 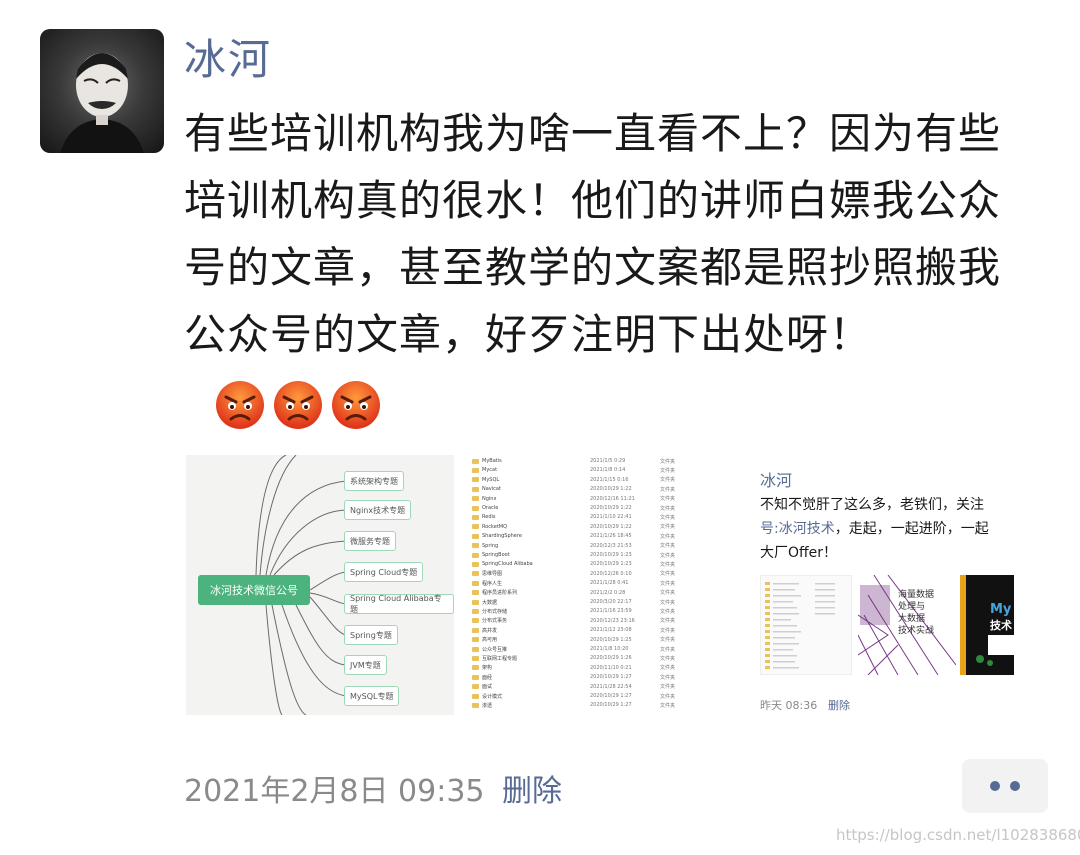 What do you see at coordinates (916, 630) in the screenshot?
I see `book1-title-line4: 技术实战` at bounding box center [916, 630].